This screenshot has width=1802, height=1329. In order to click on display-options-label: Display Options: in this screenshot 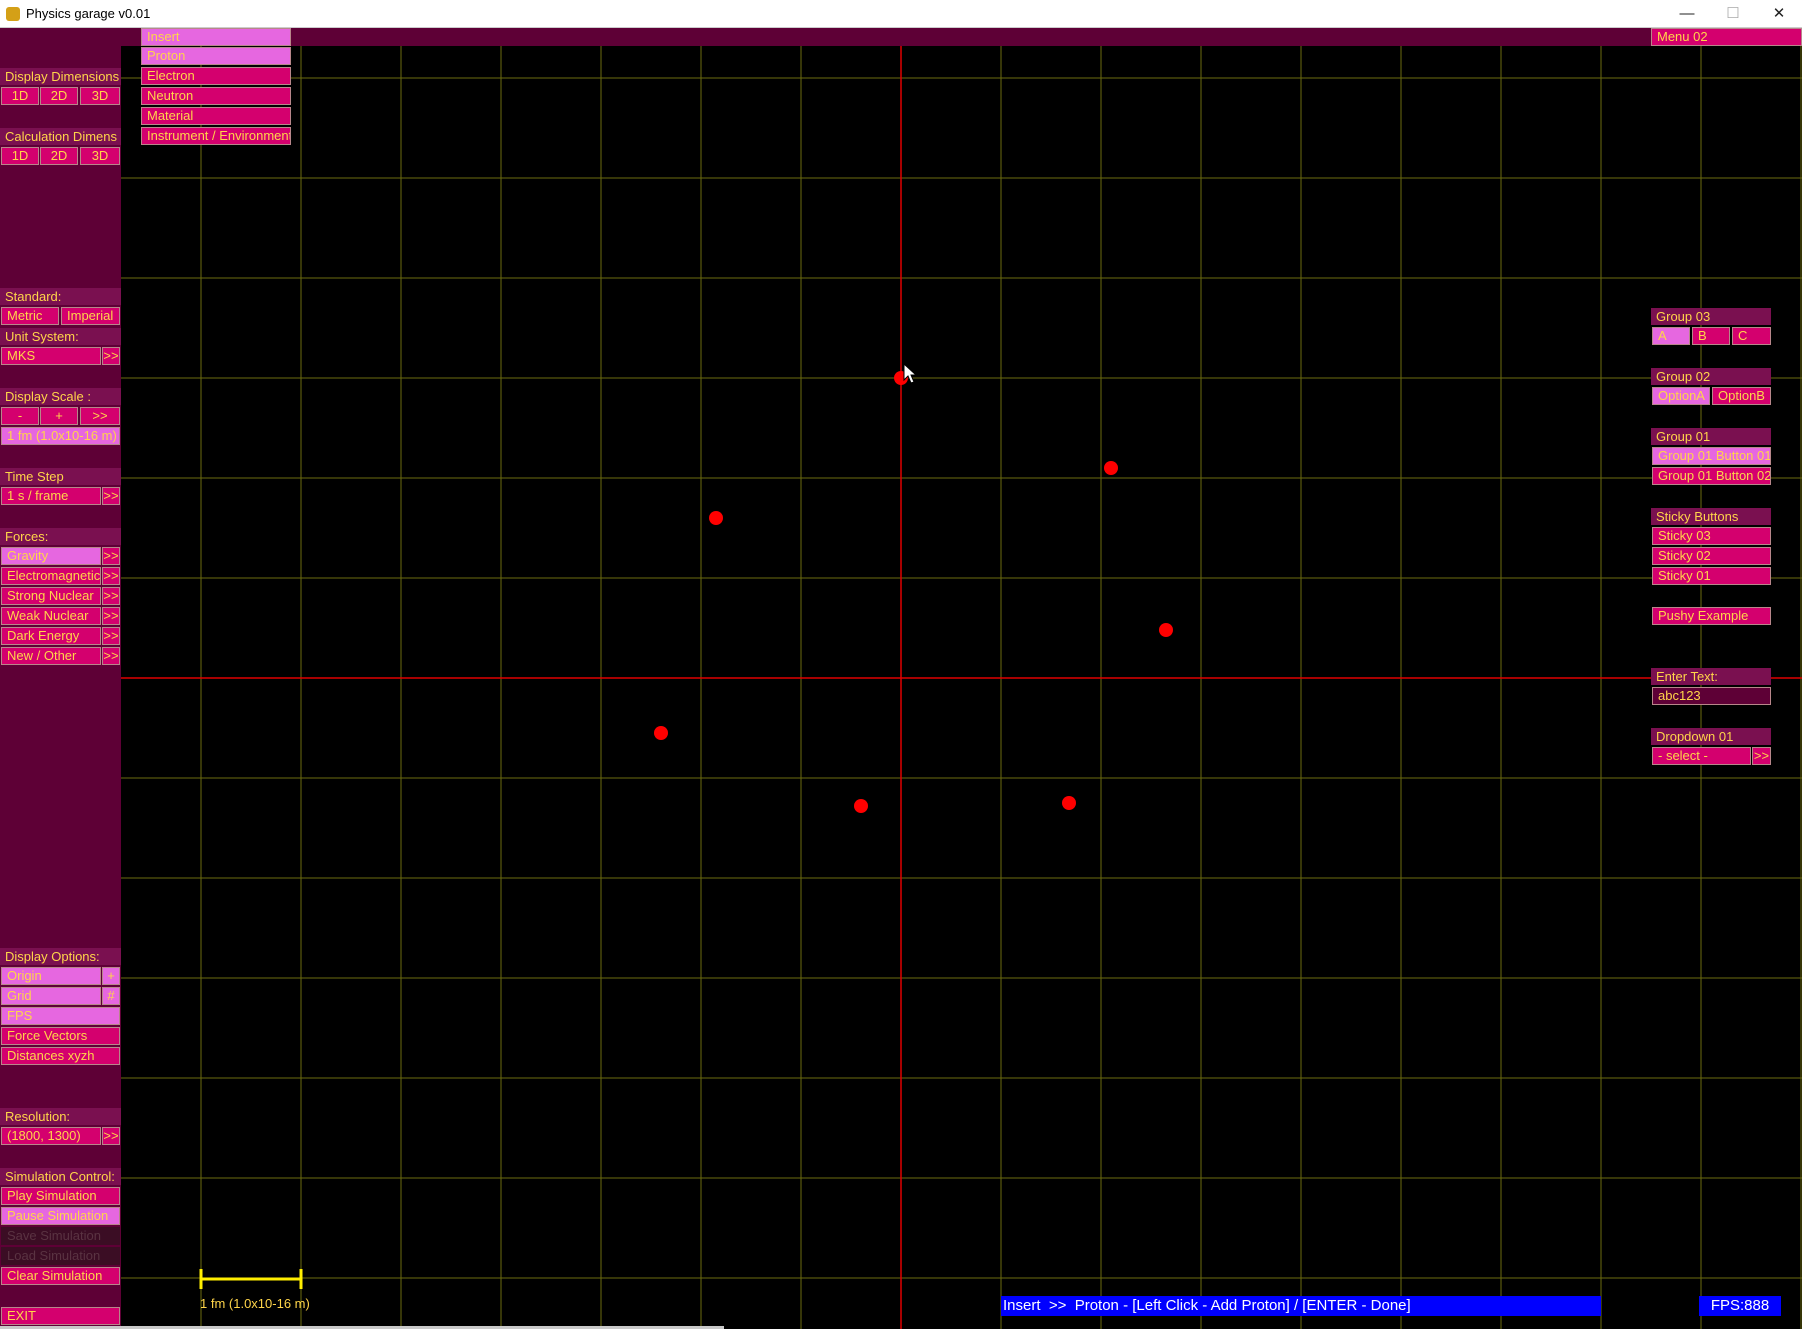, I will do `click(60, 956)`.